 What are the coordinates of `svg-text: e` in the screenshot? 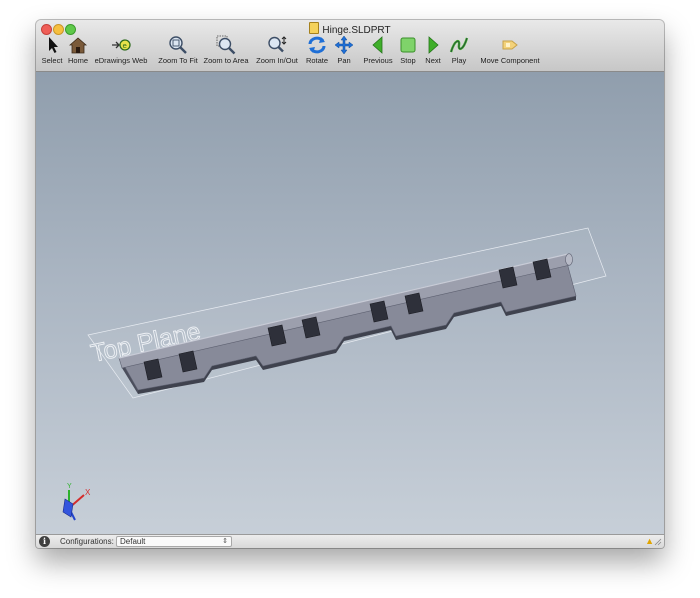 It's located at (125, 46).